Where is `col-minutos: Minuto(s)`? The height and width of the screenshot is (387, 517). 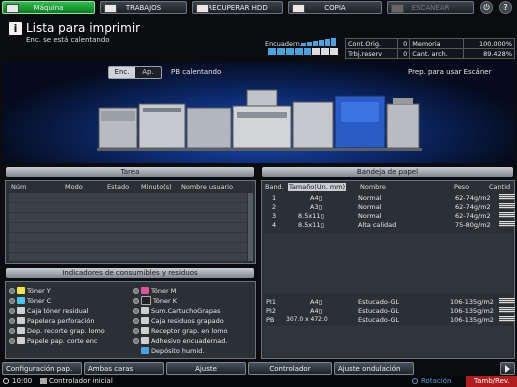
col-minutos: Minuto(s) is located at coordinates (156, 187).